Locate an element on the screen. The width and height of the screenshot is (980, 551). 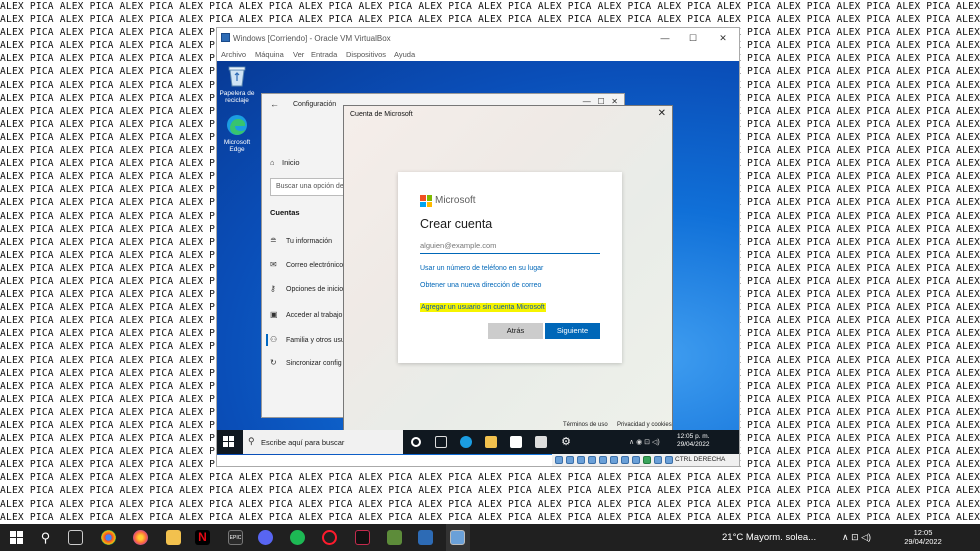
desktop-icon-edge: Microsoft Edge is located at coordinates (237, 133).